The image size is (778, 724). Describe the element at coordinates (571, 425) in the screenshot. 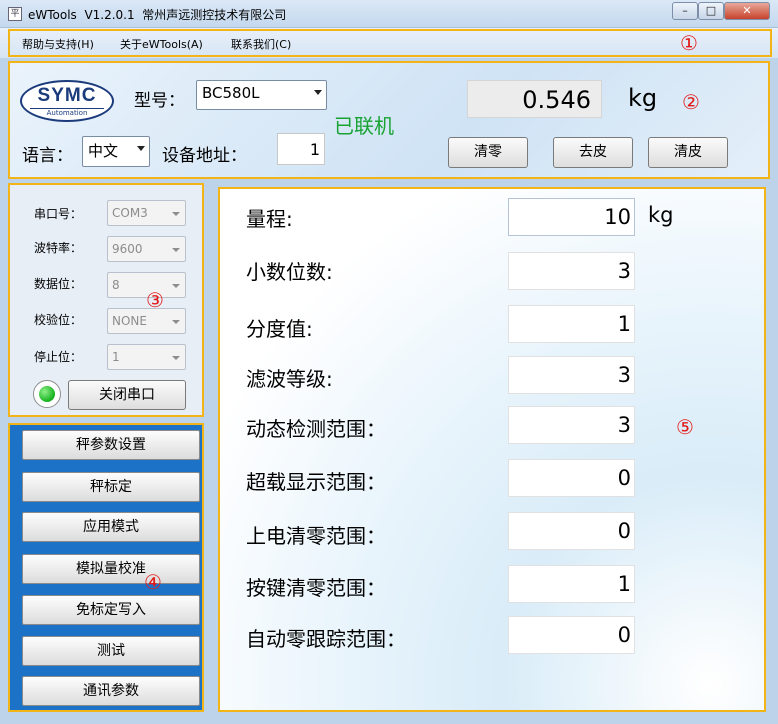

I see `motion-input: 3` at that location.